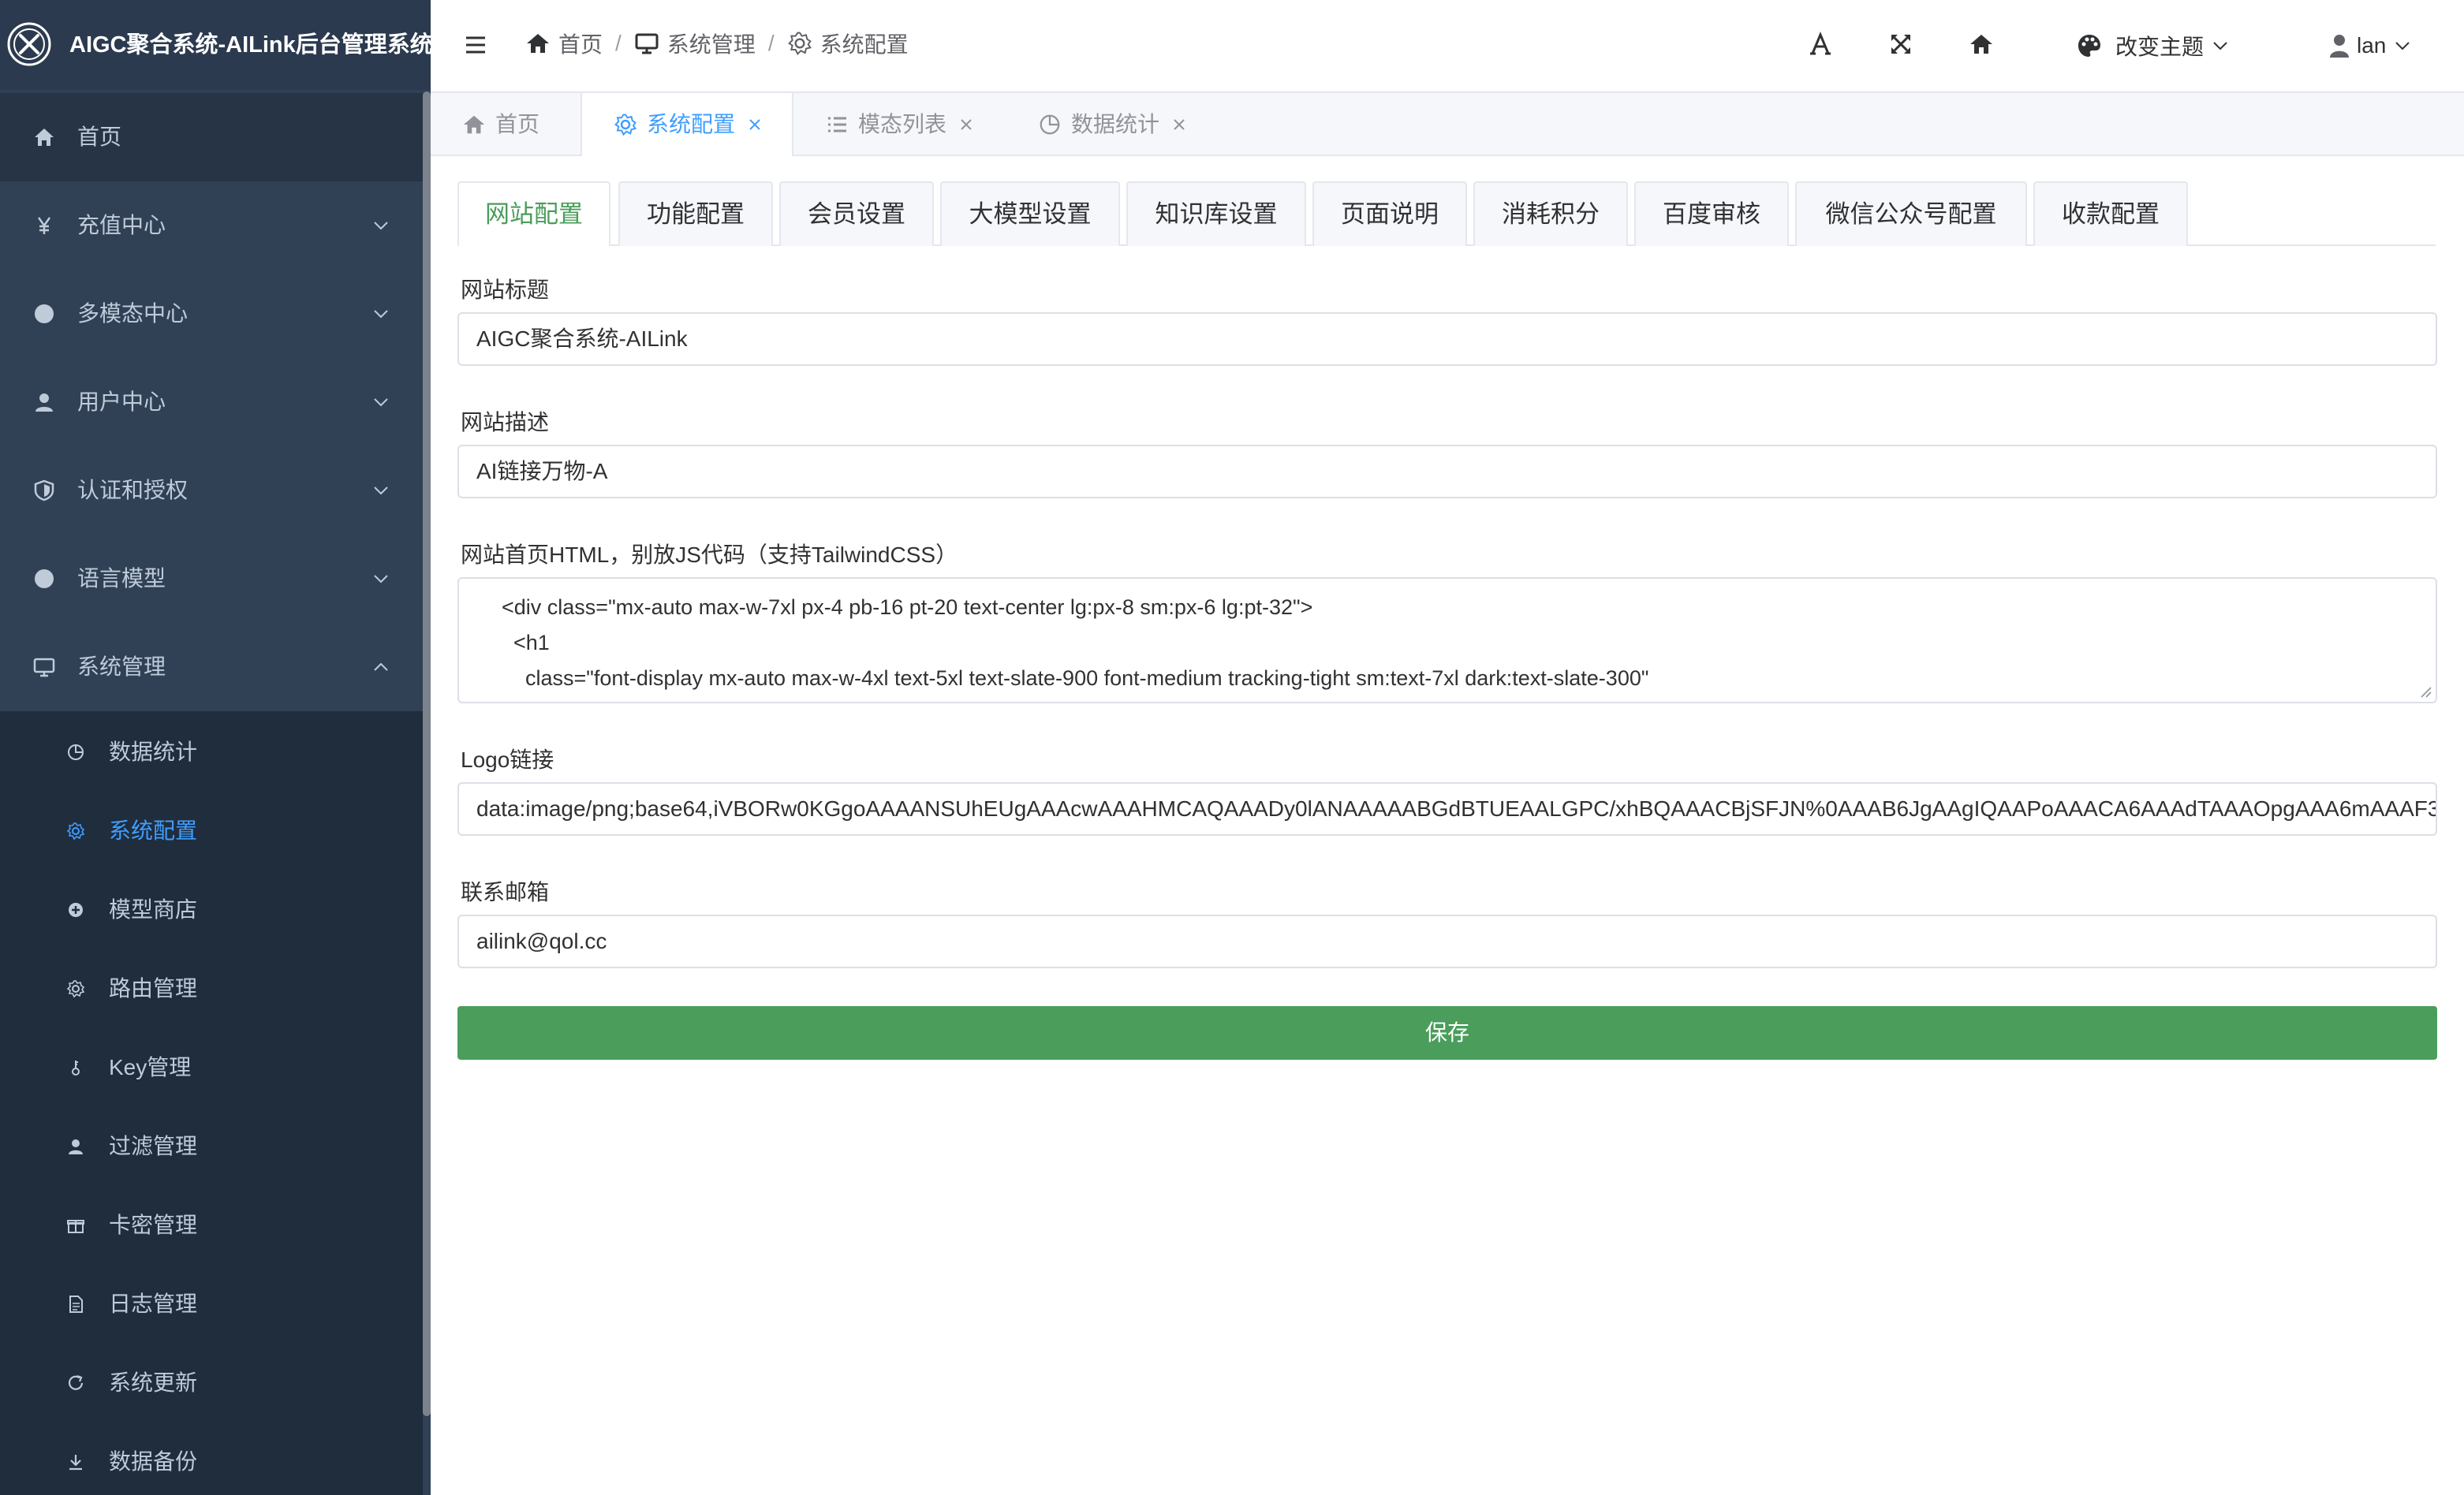 The image size is (2464, 1495). I want to click on tag-label: 模态列表, so click(902, 124).